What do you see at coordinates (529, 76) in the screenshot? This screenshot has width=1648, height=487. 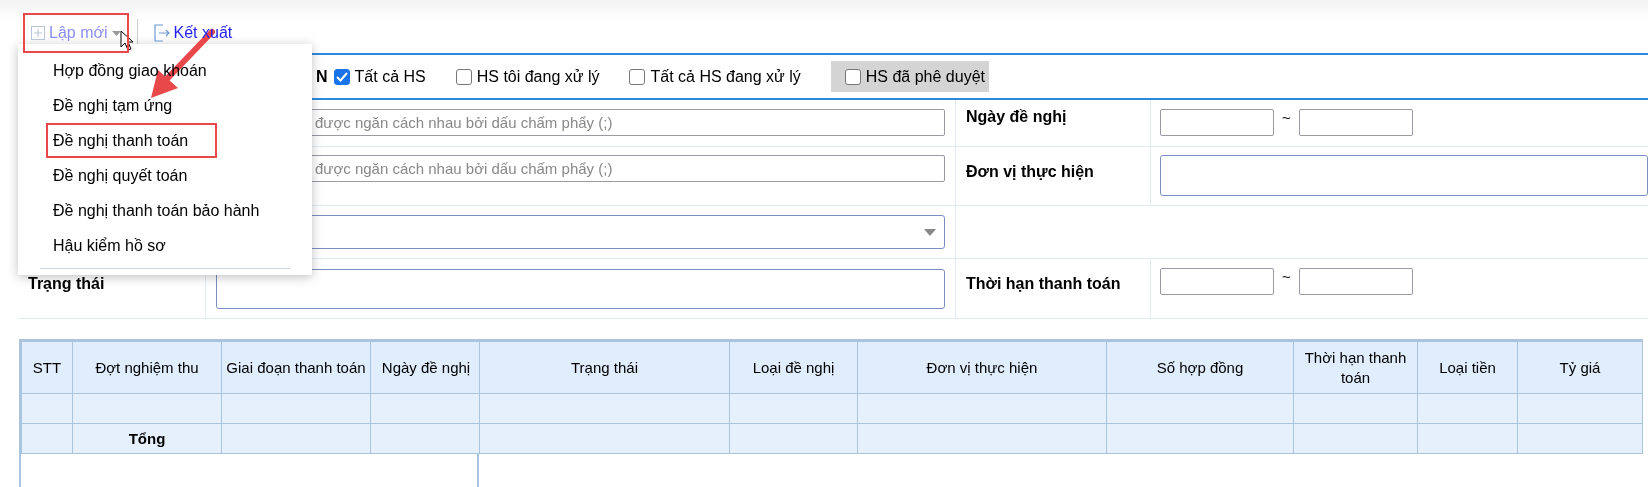 I see `checkbox-option: HS tôi đang xử lý` at bounding box center [529, 76].